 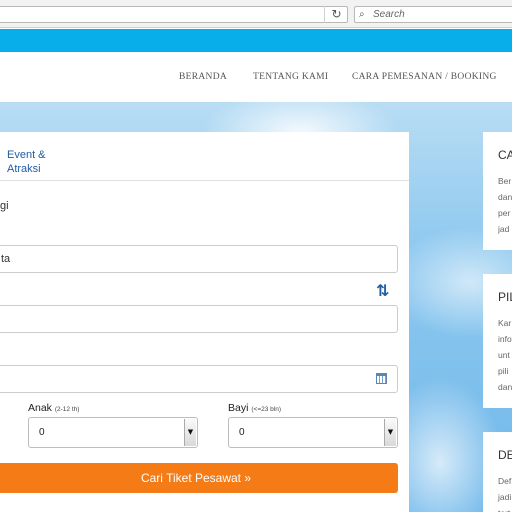 What do you see at coordinates (381, 378) in the screenshot?
I see `calendar-icon` at bounding box center [381, 378].